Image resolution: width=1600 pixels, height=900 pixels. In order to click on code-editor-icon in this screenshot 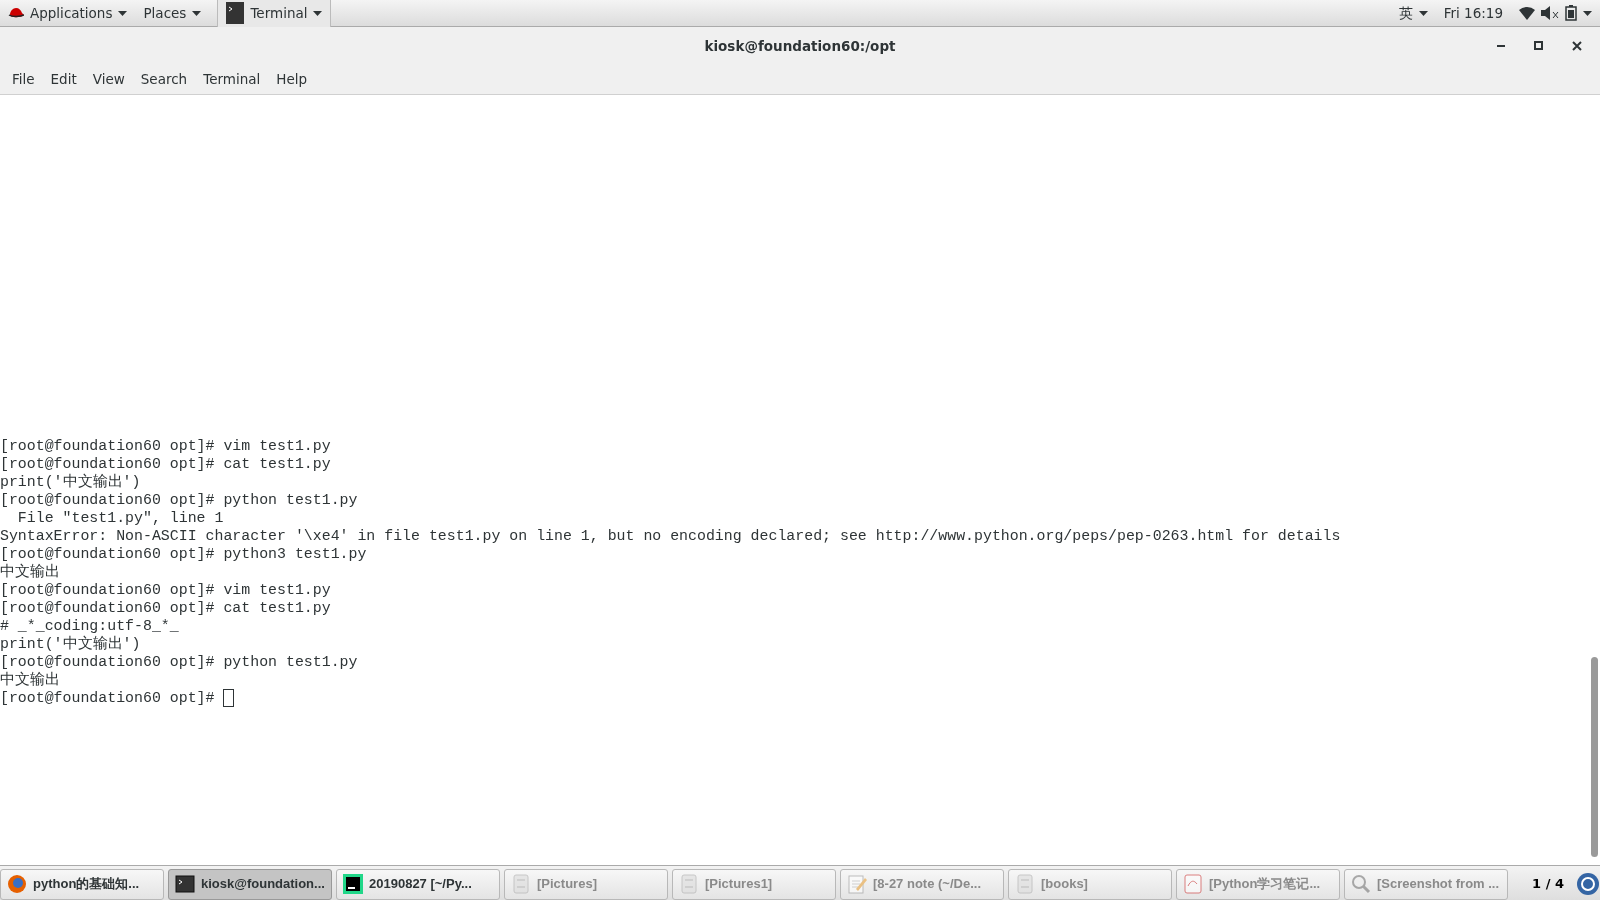, I will do `click(353, 884)`.